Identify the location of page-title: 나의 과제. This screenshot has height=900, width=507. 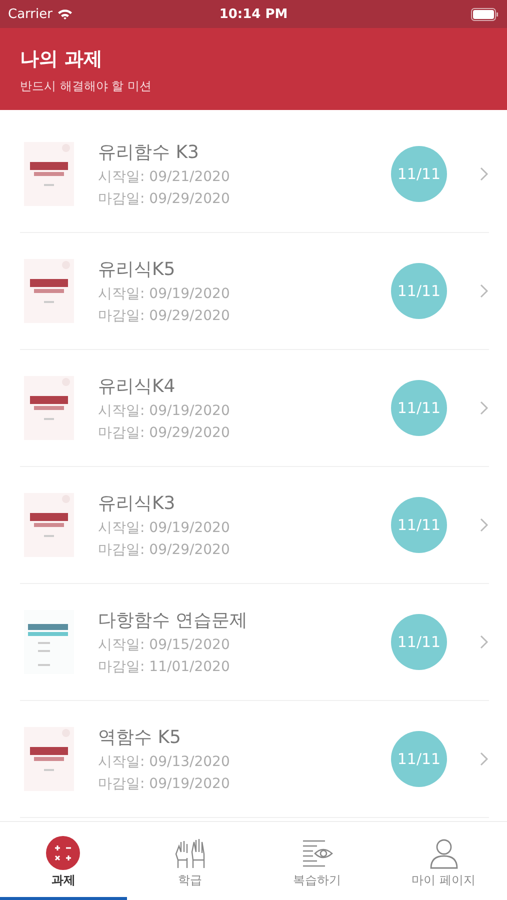
(62, 59).